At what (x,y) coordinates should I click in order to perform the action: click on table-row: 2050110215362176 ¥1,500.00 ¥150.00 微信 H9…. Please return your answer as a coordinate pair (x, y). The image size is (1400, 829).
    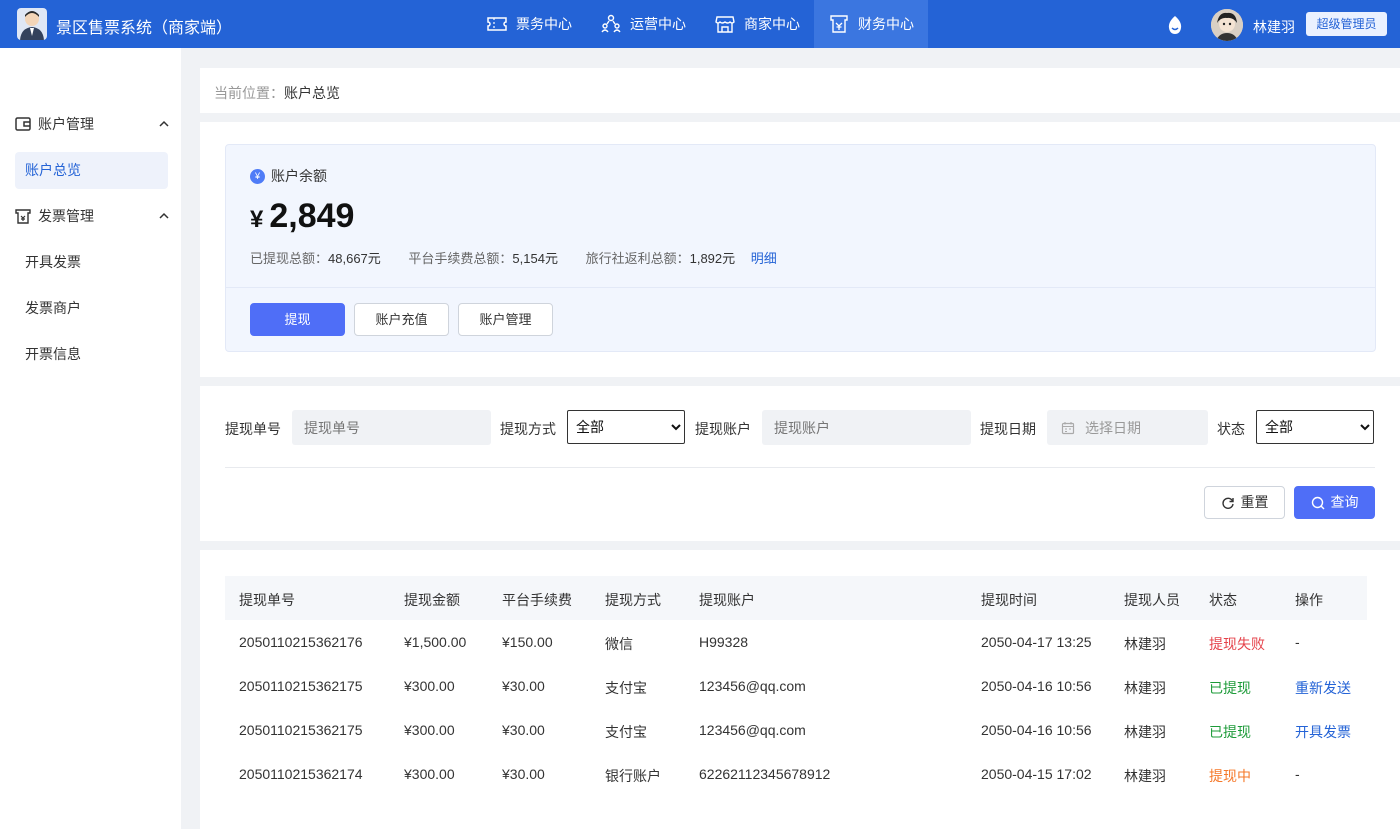
    Looking at the image, I should click on (796, 642).